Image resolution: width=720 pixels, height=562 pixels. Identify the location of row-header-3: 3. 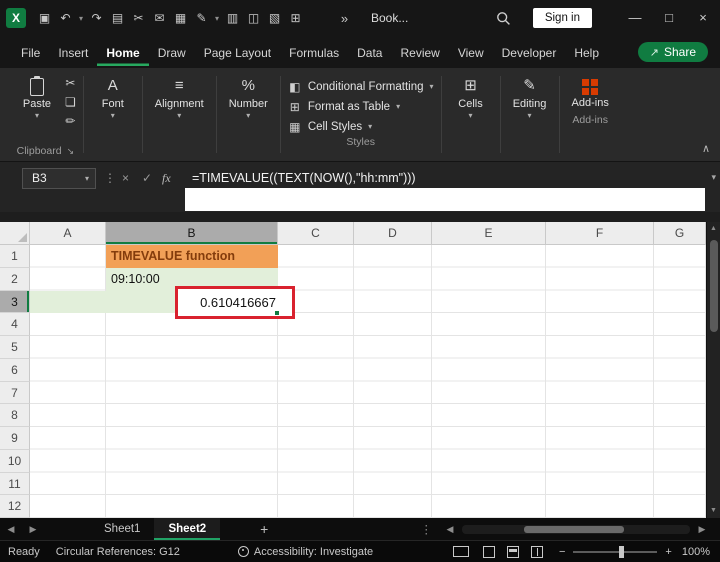
(15, 302).